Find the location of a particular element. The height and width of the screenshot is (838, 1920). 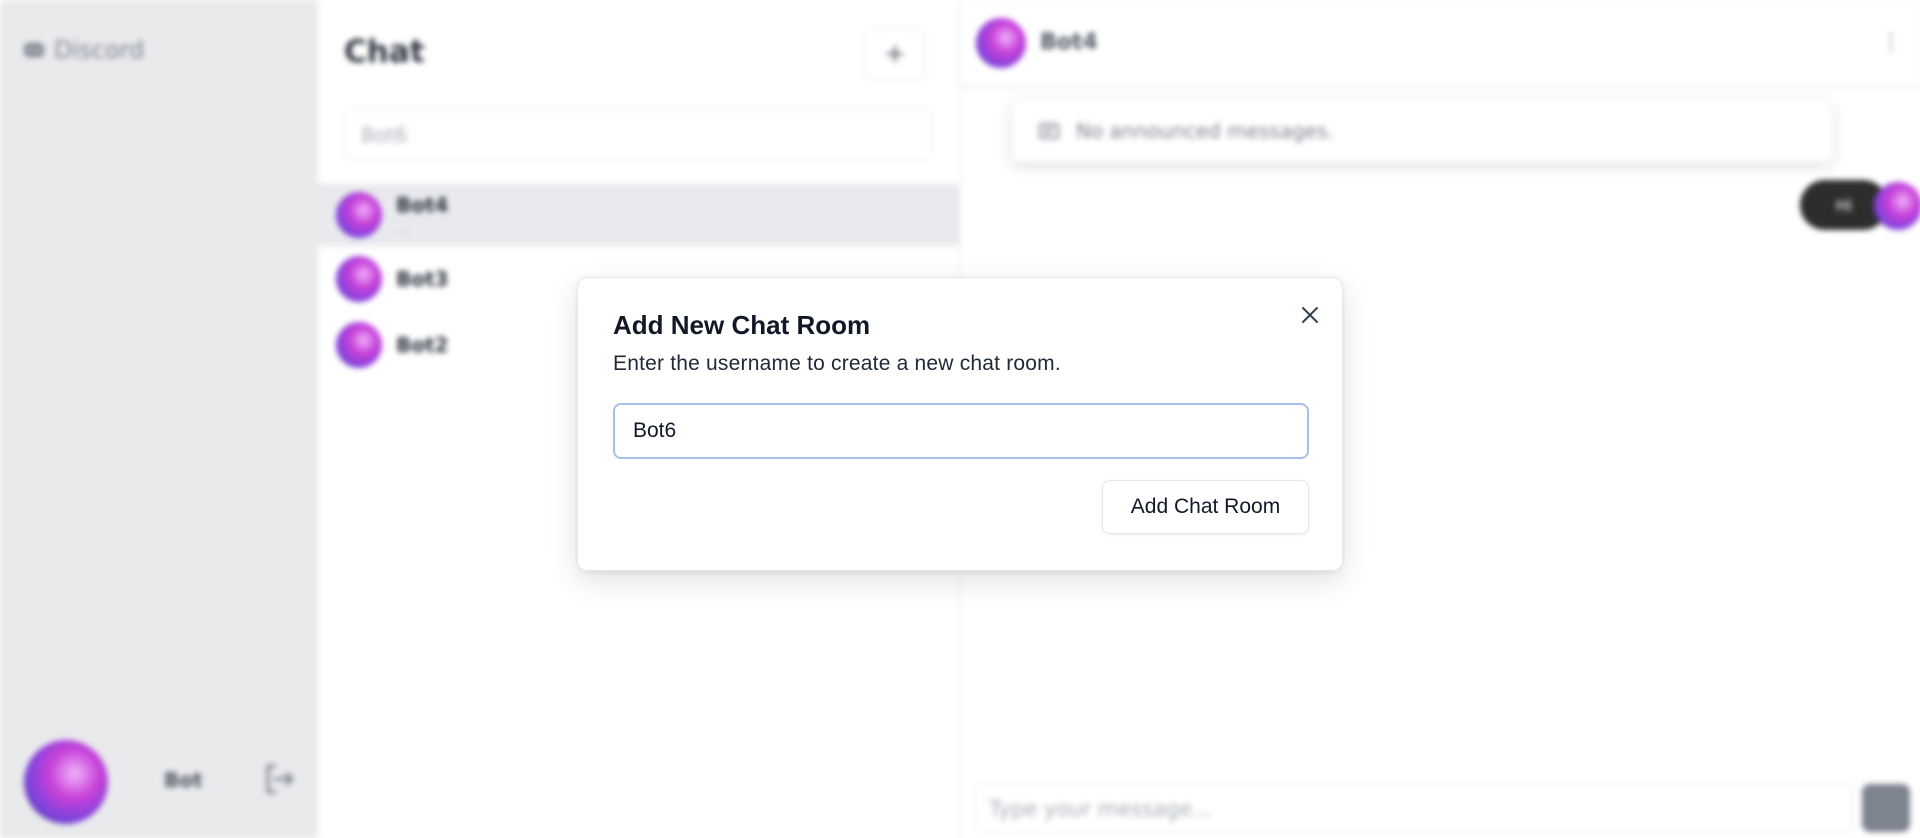

close-icon is located at coordinates (1310, 315).